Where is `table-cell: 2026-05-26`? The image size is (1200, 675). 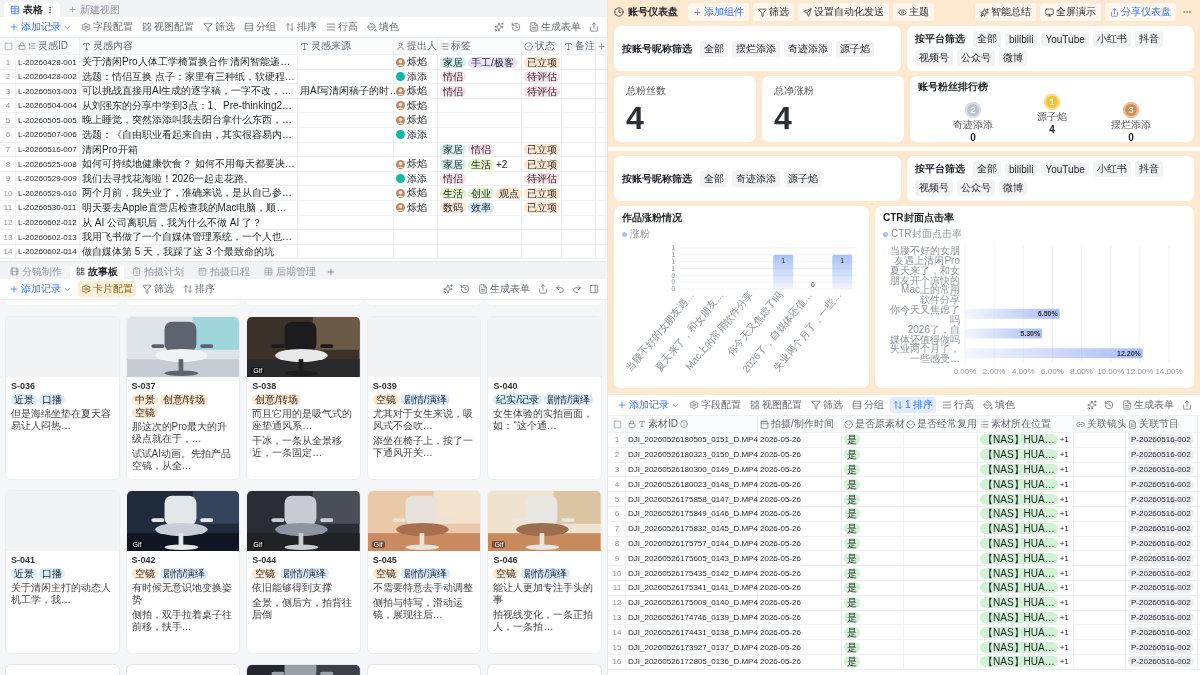
table-cell: 2026-05-26 is located at coordinates (780, 573).